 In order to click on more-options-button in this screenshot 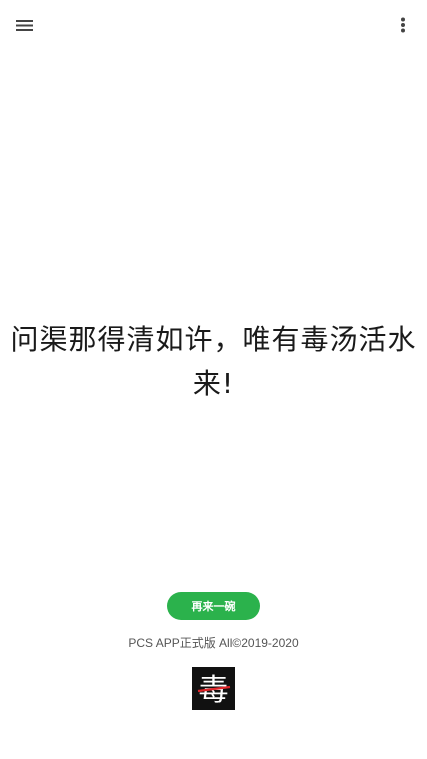, I will do `click(403, 25)`.